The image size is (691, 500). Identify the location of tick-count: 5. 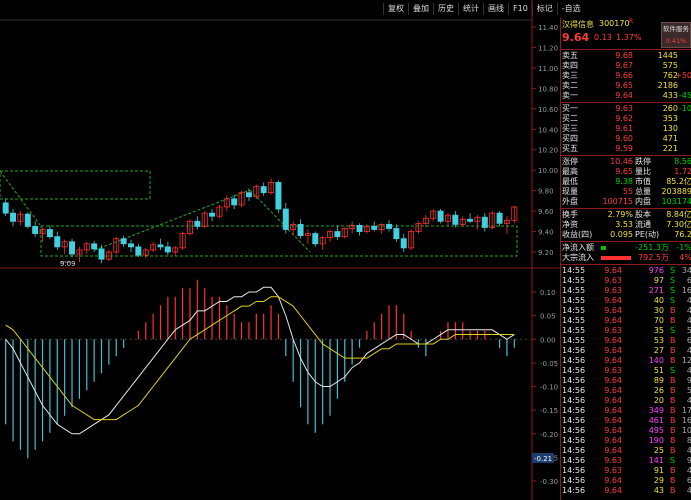
(689, 331).